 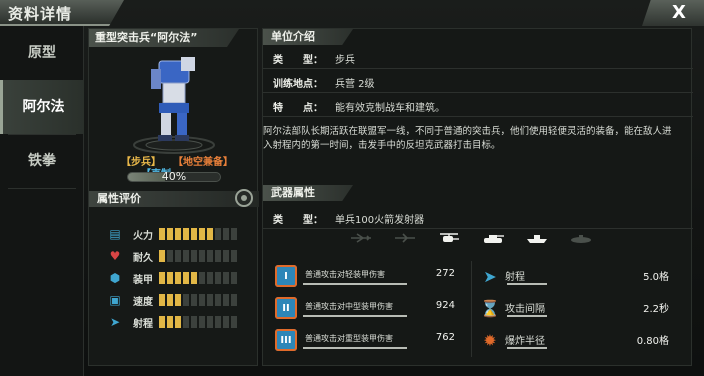 I want to click on attributes-header: 属性评价, so click(x=174, y=199).